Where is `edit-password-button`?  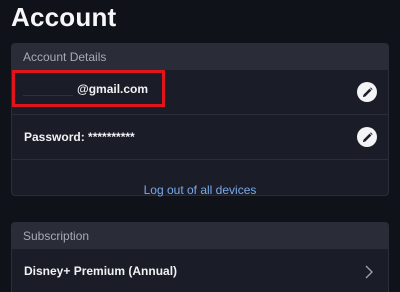 edit-password-button is located at coordinates (367, 137).